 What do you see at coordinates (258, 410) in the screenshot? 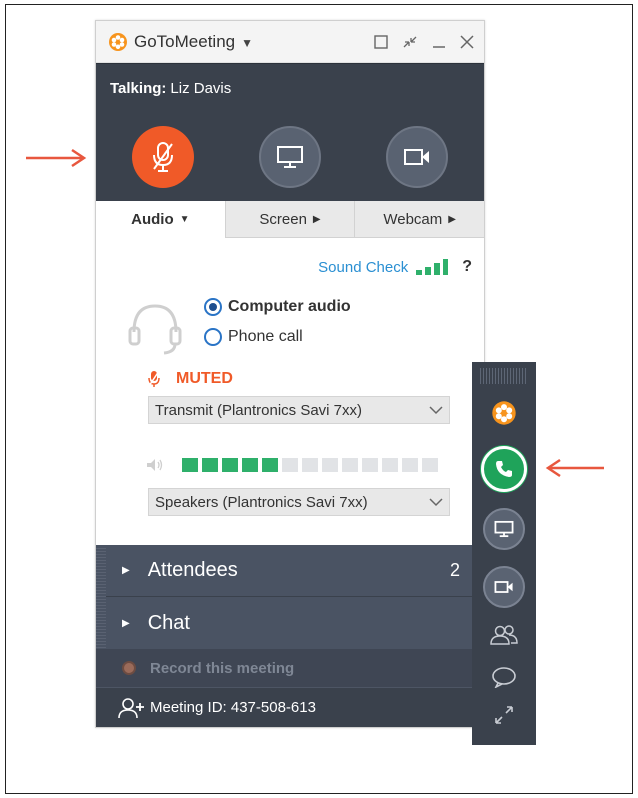
I see `transmit-device-value: Transmit (Plantronics Savi 7xx)` at bounding box center [258, 410].